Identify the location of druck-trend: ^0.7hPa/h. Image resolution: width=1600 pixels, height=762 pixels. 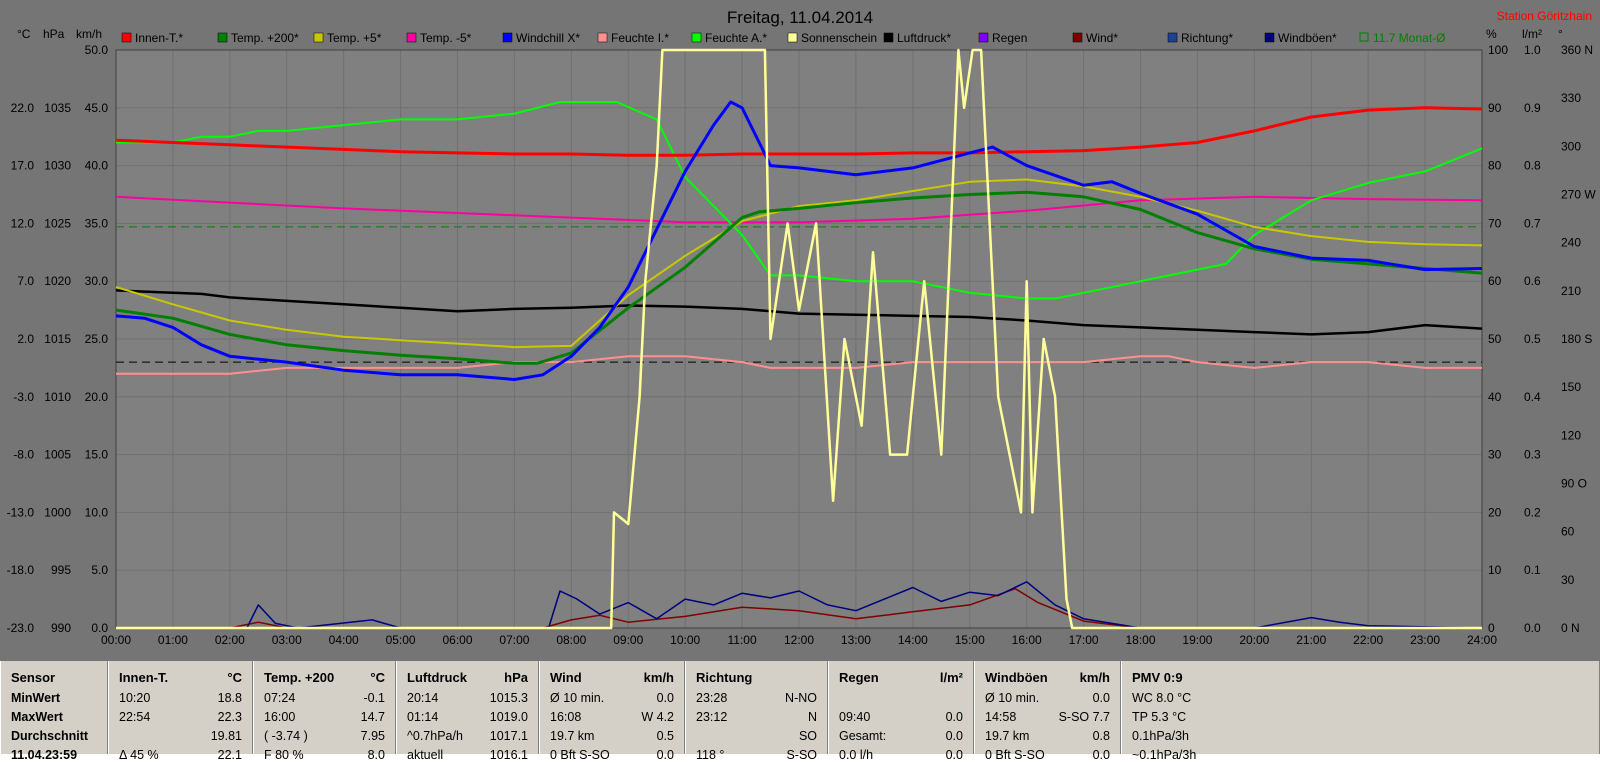
(435, 736).